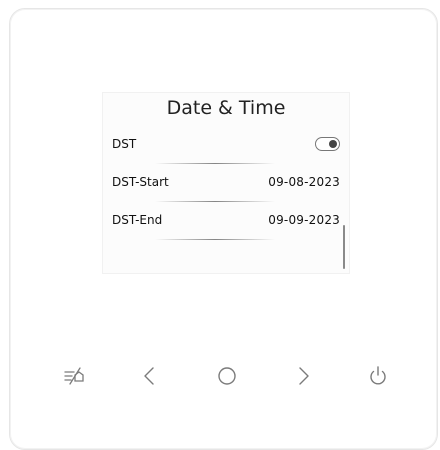 The height and width of the screenshot is (450, 440). Describe the element at coordinates (140, 182) in the screenshot. I see `dst-start-label: DST-Start` at that location.